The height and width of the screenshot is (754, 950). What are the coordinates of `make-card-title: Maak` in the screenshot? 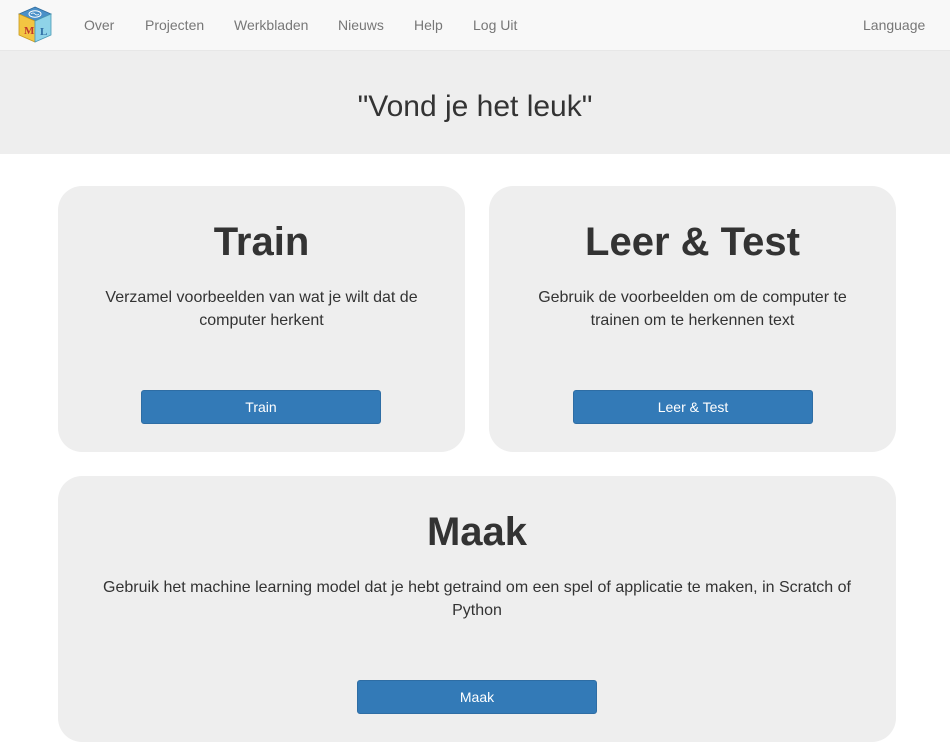 It's located at (477, 532).